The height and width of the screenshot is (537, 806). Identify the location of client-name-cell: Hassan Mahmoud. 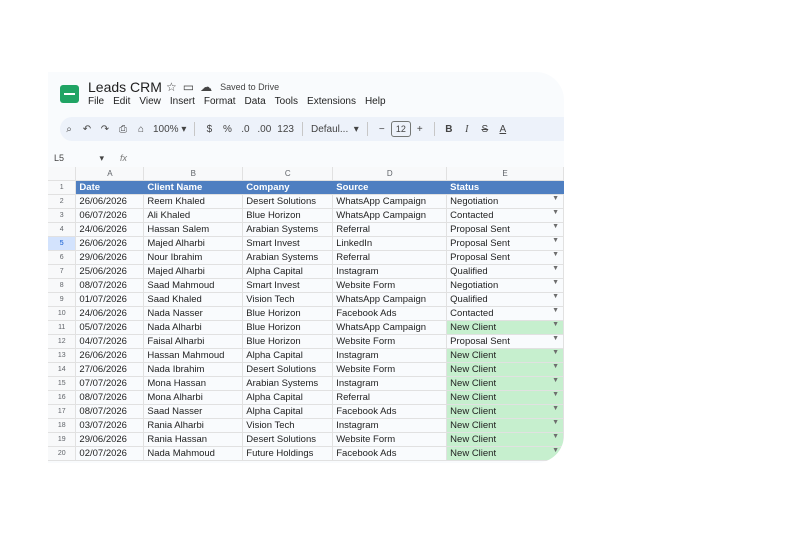
(193, 355).